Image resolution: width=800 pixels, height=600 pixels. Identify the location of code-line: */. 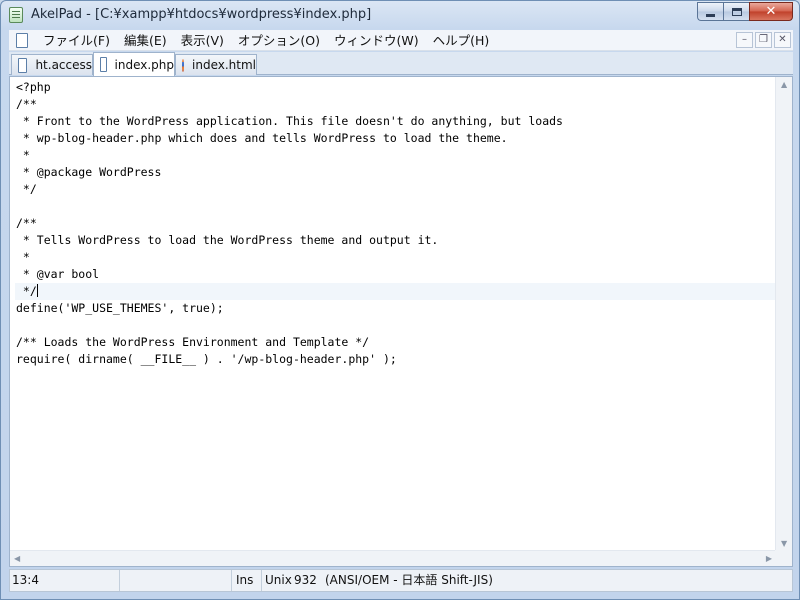
(26, 189).